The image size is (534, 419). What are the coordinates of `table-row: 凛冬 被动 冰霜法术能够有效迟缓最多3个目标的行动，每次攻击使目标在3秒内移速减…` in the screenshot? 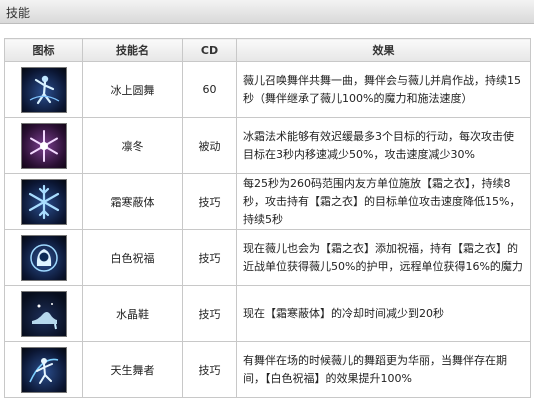 It's located at (267, 145).